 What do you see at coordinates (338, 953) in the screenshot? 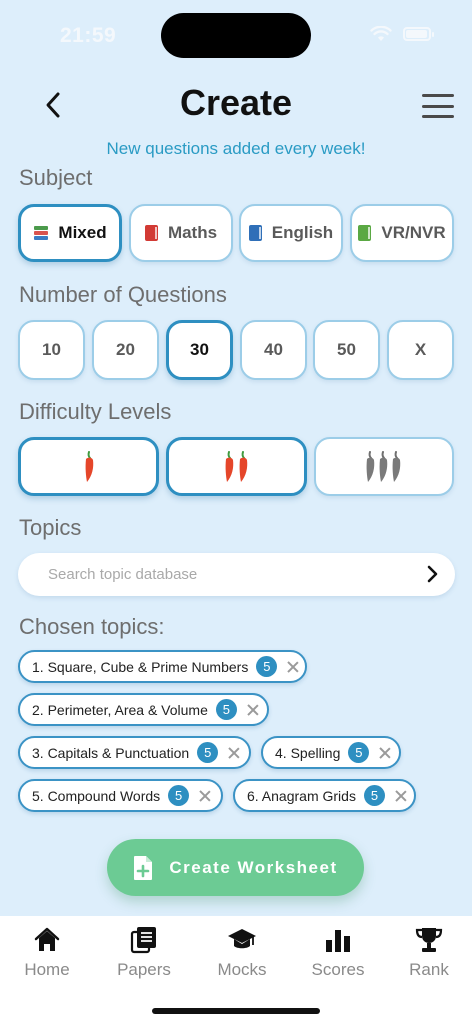
I see `tab-scores: Scores` at bounding box center [338, 953].